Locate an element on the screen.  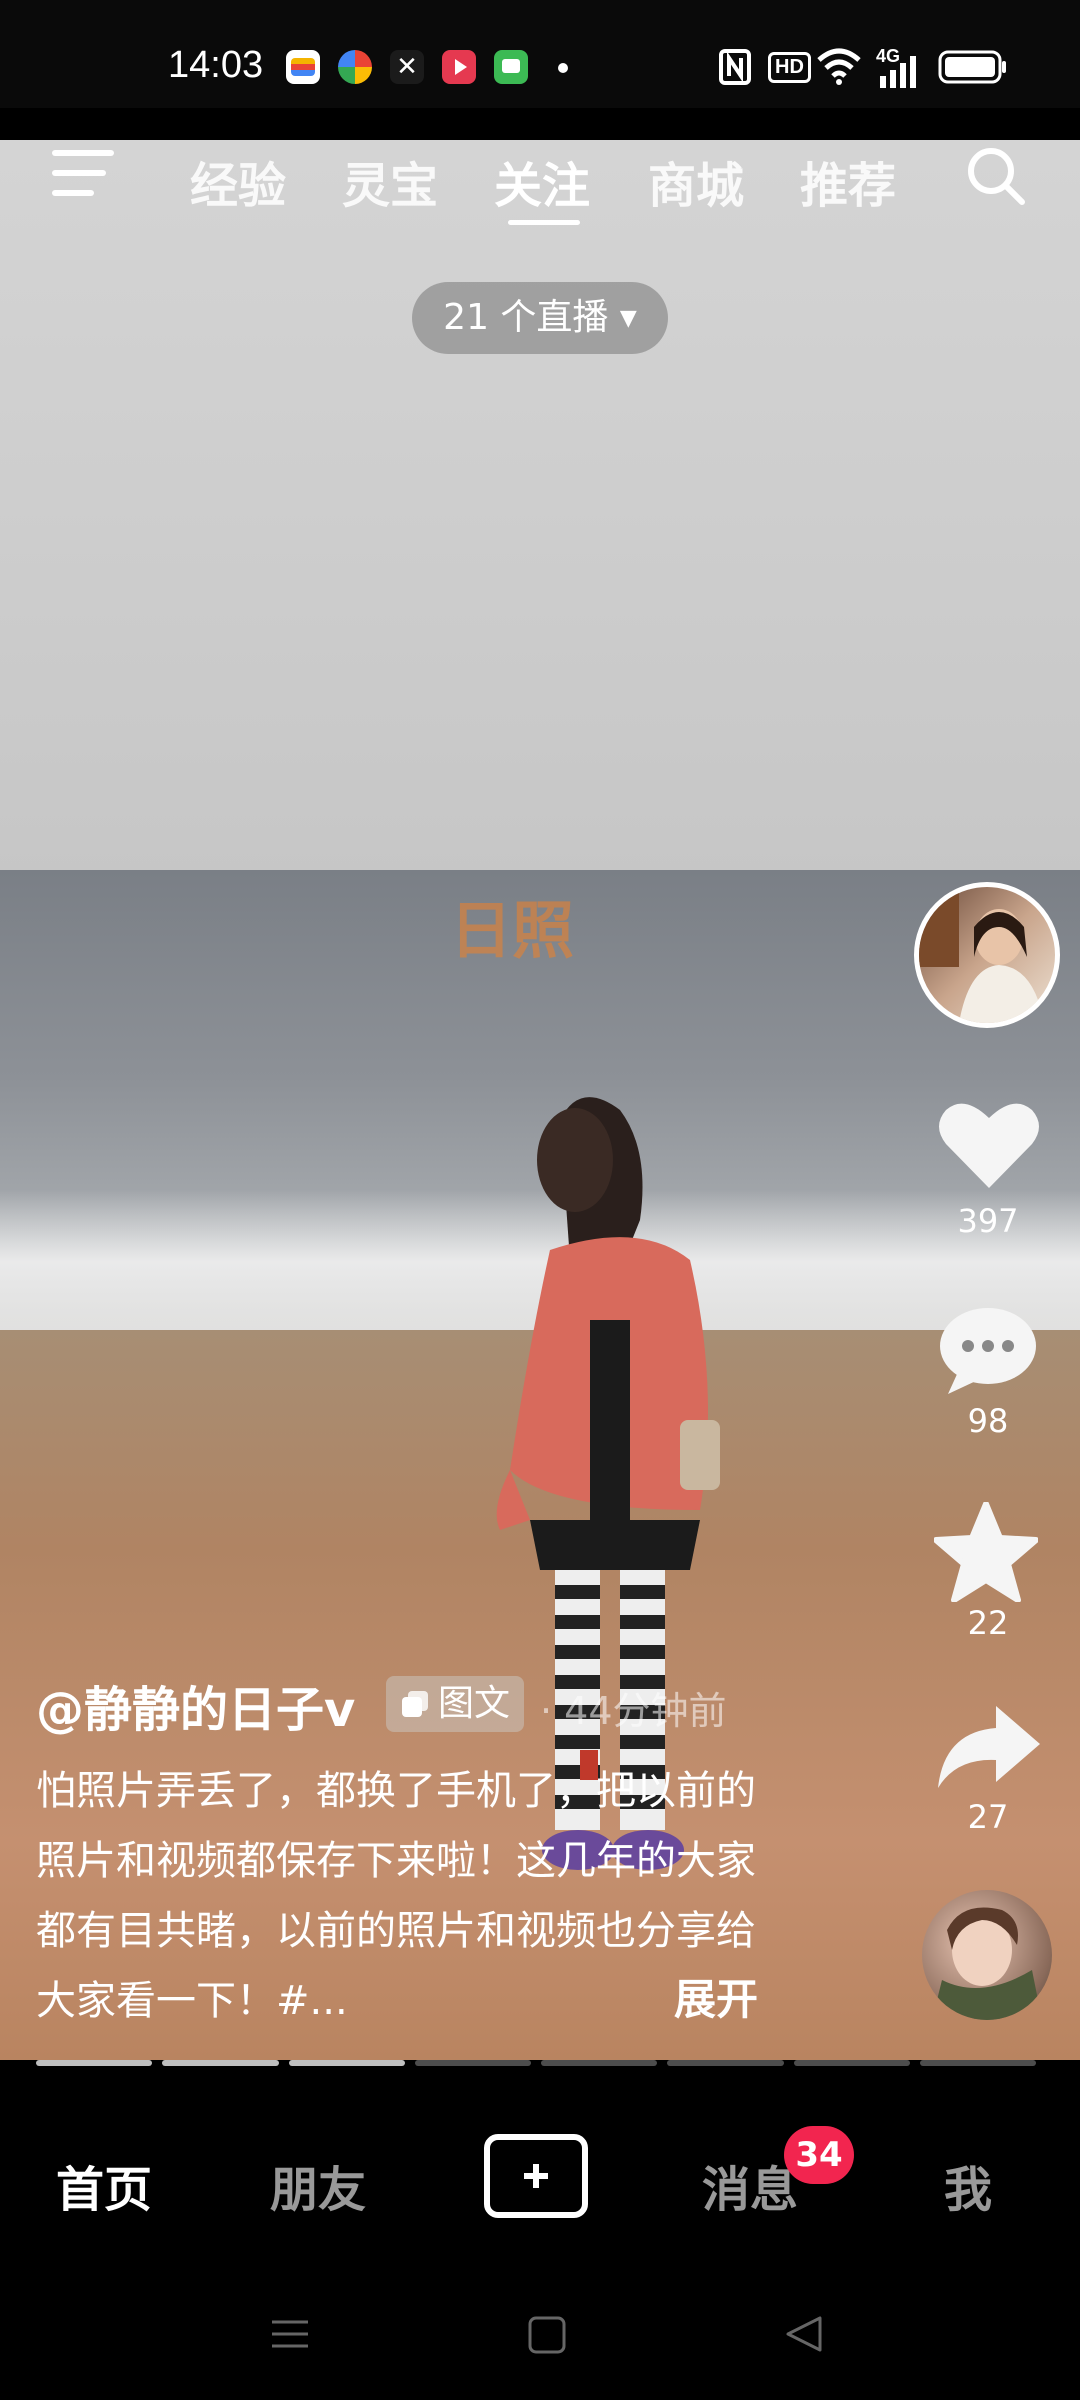
status-time: 14:03 is located at coordinates (216, 65).